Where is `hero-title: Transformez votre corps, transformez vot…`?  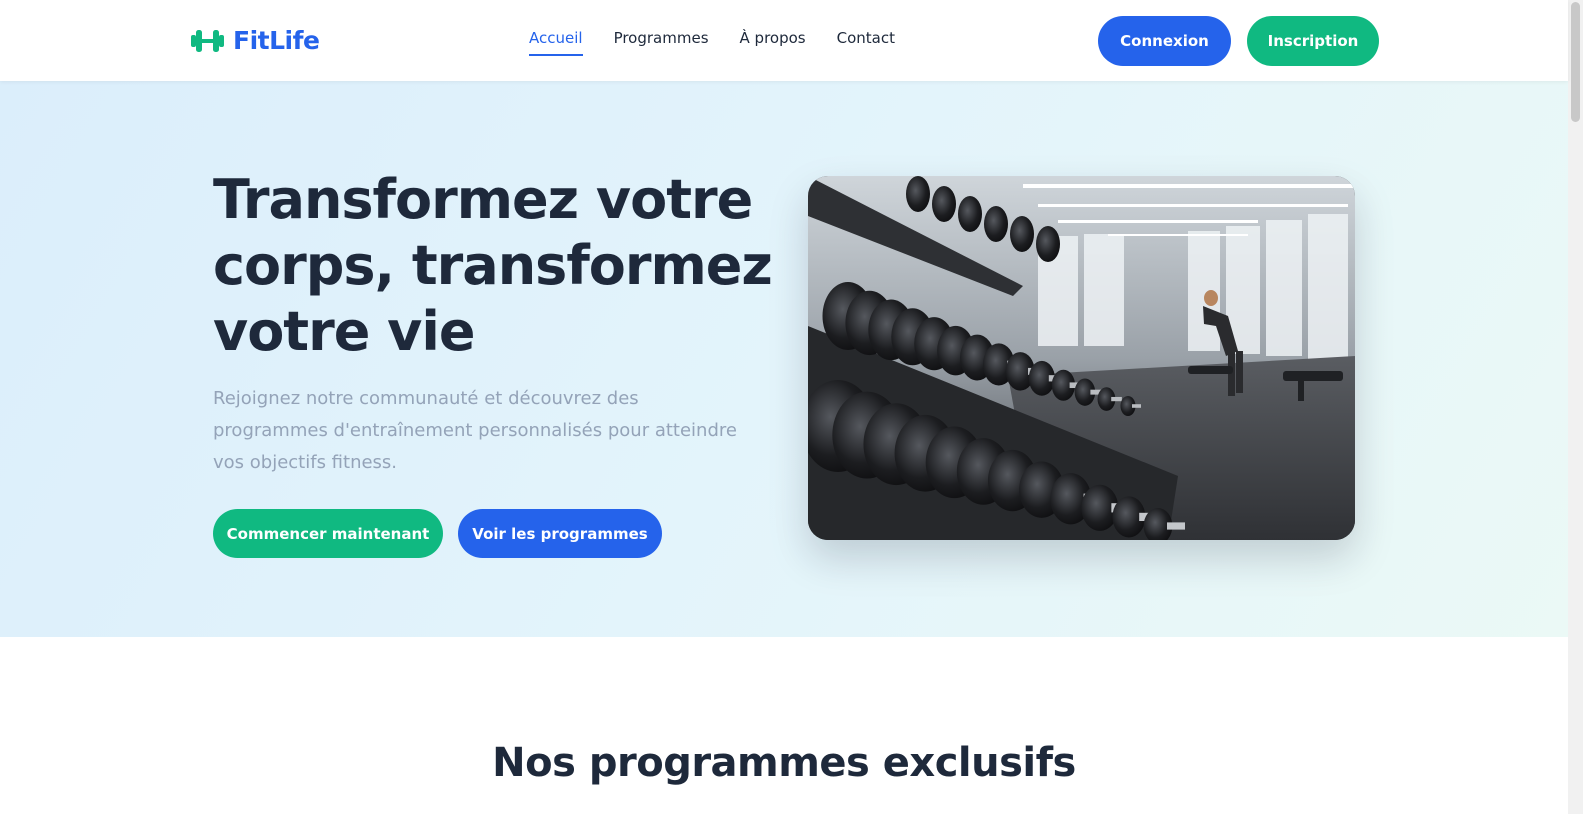 hero-title: Transformez votre corps, transformez vot… is located at coordinates (493, 265).